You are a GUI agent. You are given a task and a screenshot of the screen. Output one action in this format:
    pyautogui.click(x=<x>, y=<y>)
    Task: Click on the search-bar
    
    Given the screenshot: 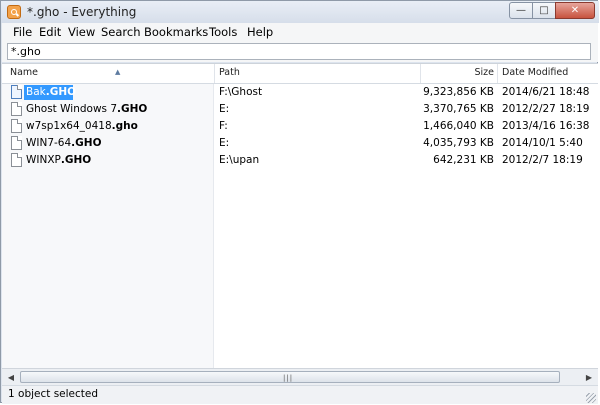 What is the action you would take?
    pyautogui.click(x=300, y=52)
    